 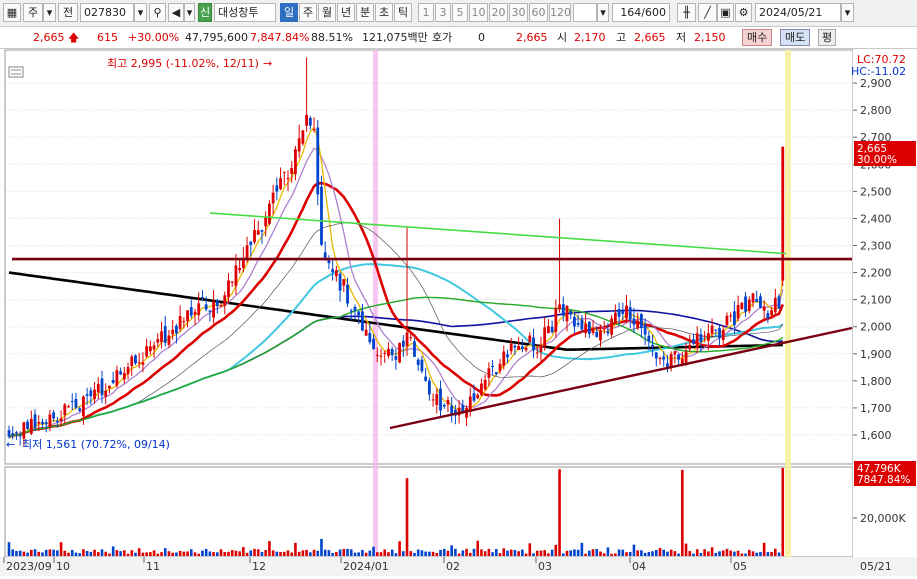 I want to click on market-select: 주, so click(x=33, y=12).